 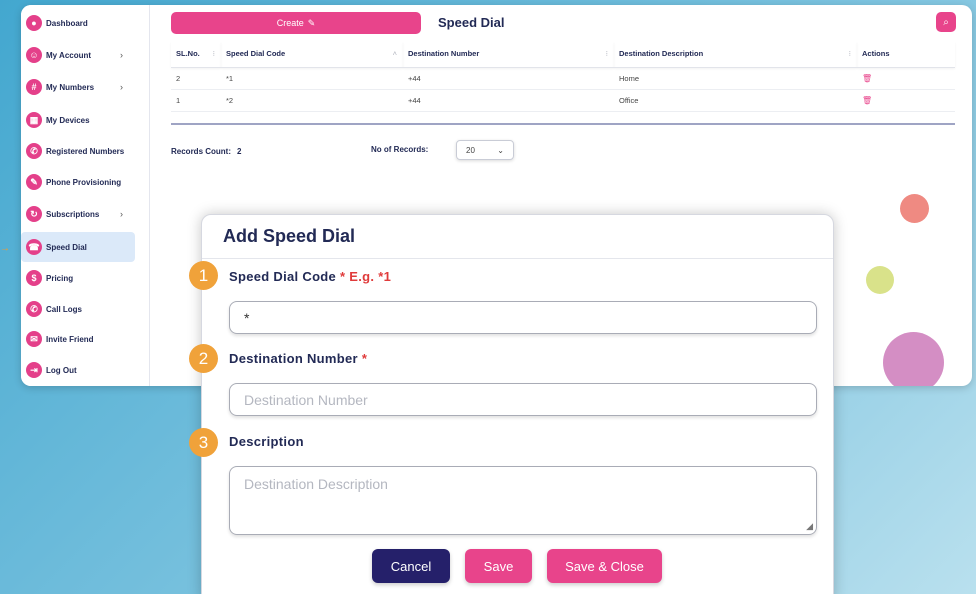 I want to click on sort-icon: ˄, so click(x=394, y=54).